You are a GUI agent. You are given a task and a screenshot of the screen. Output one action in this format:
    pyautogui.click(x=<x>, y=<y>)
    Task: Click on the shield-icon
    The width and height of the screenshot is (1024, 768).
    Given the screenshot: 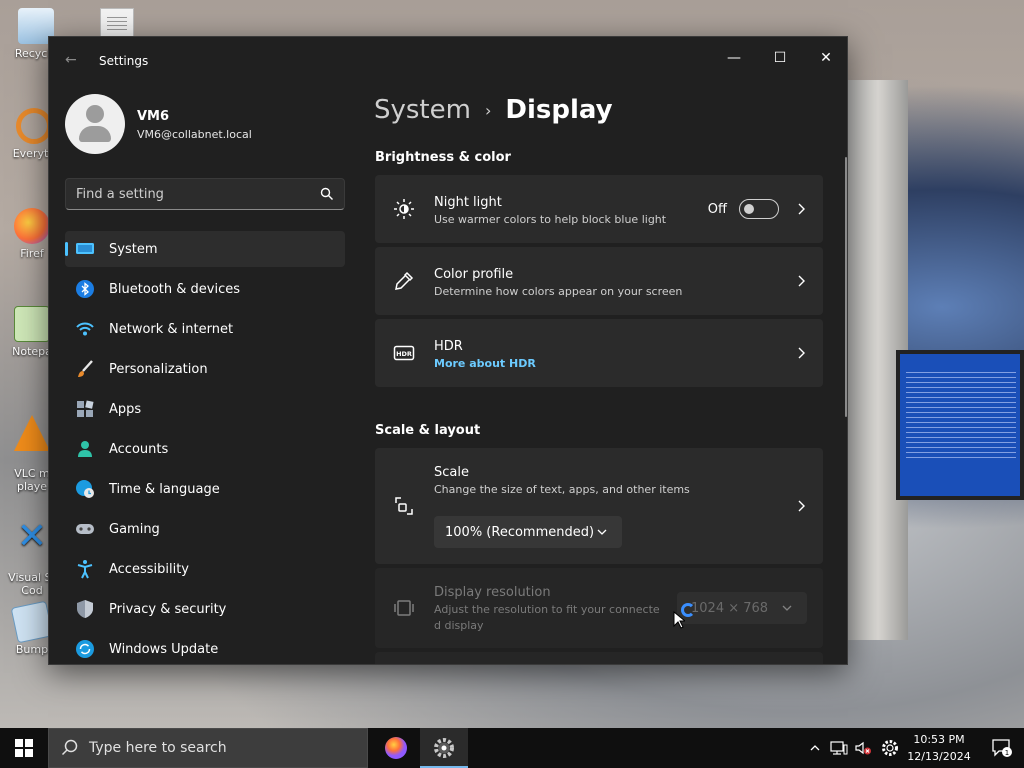 What is the action you would take?
    pyautogui.click(x=85, y=609)
    